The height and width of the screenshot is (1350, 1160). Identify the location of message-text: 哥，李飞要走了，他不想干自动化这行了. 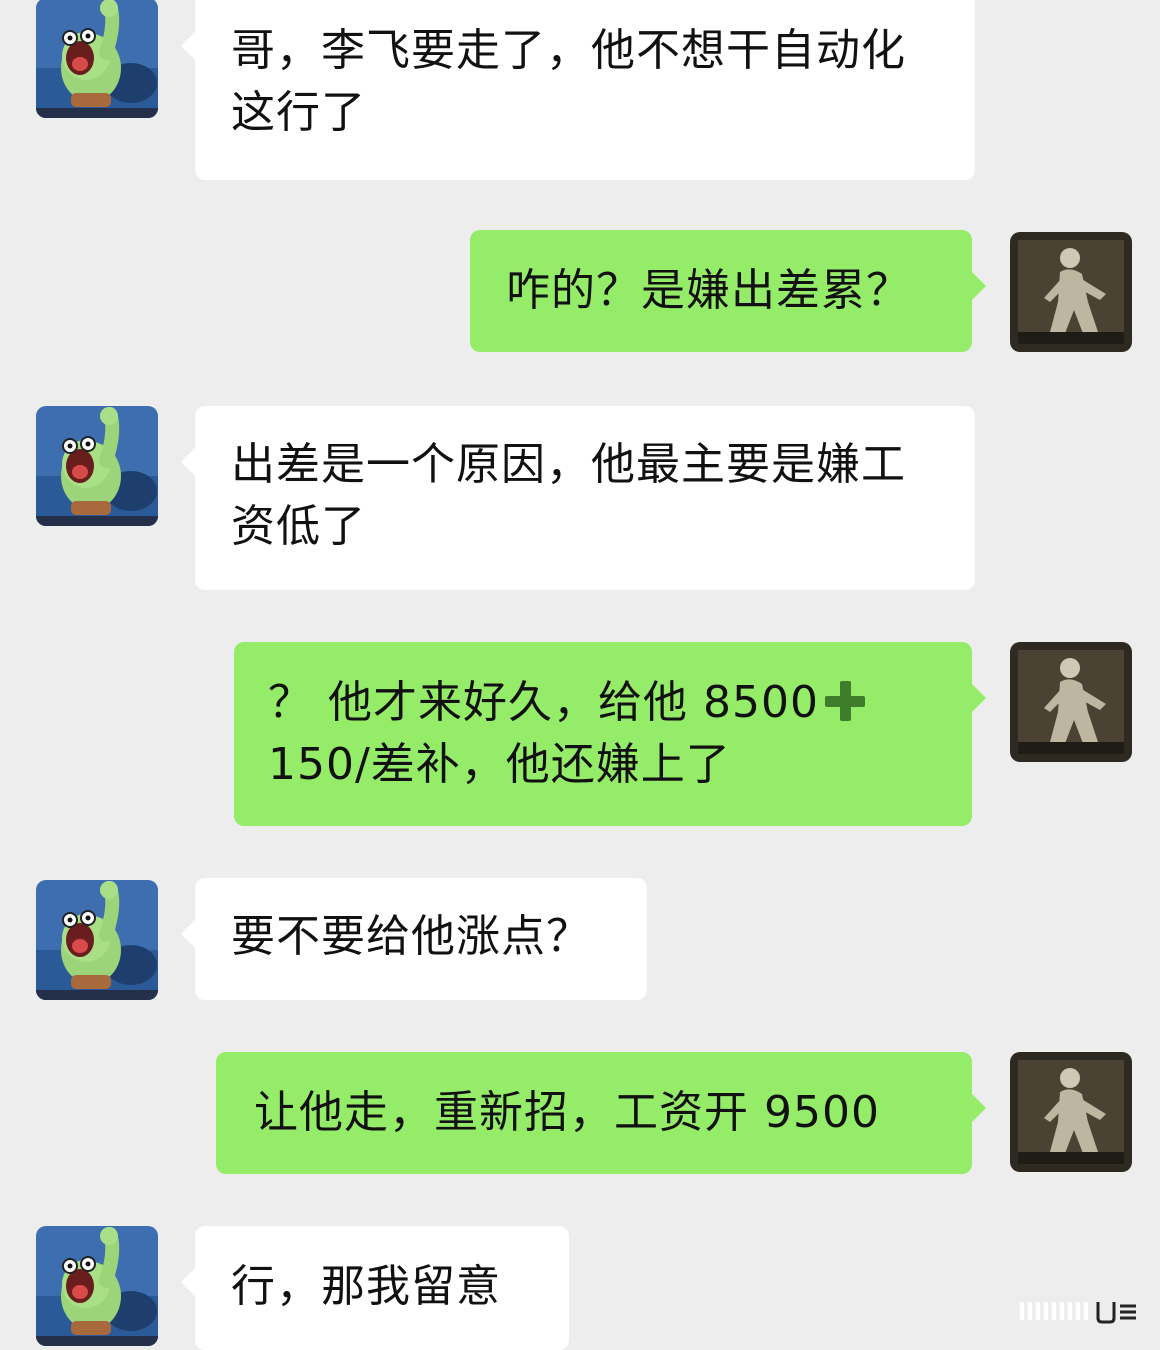
(568, 81).